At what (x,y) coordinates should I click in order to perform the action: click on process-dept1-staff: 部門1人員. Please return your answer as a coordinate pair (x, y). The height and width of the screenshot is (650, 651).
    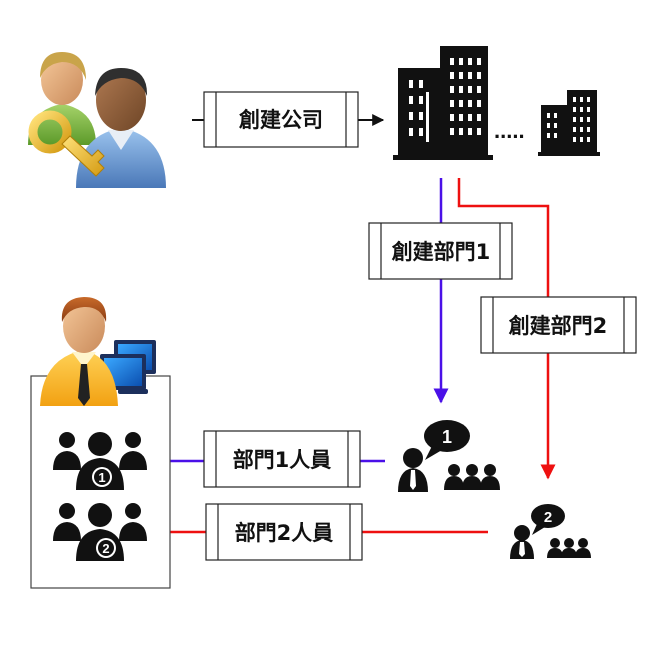
    Looking at the image, I should click on (282, 459).